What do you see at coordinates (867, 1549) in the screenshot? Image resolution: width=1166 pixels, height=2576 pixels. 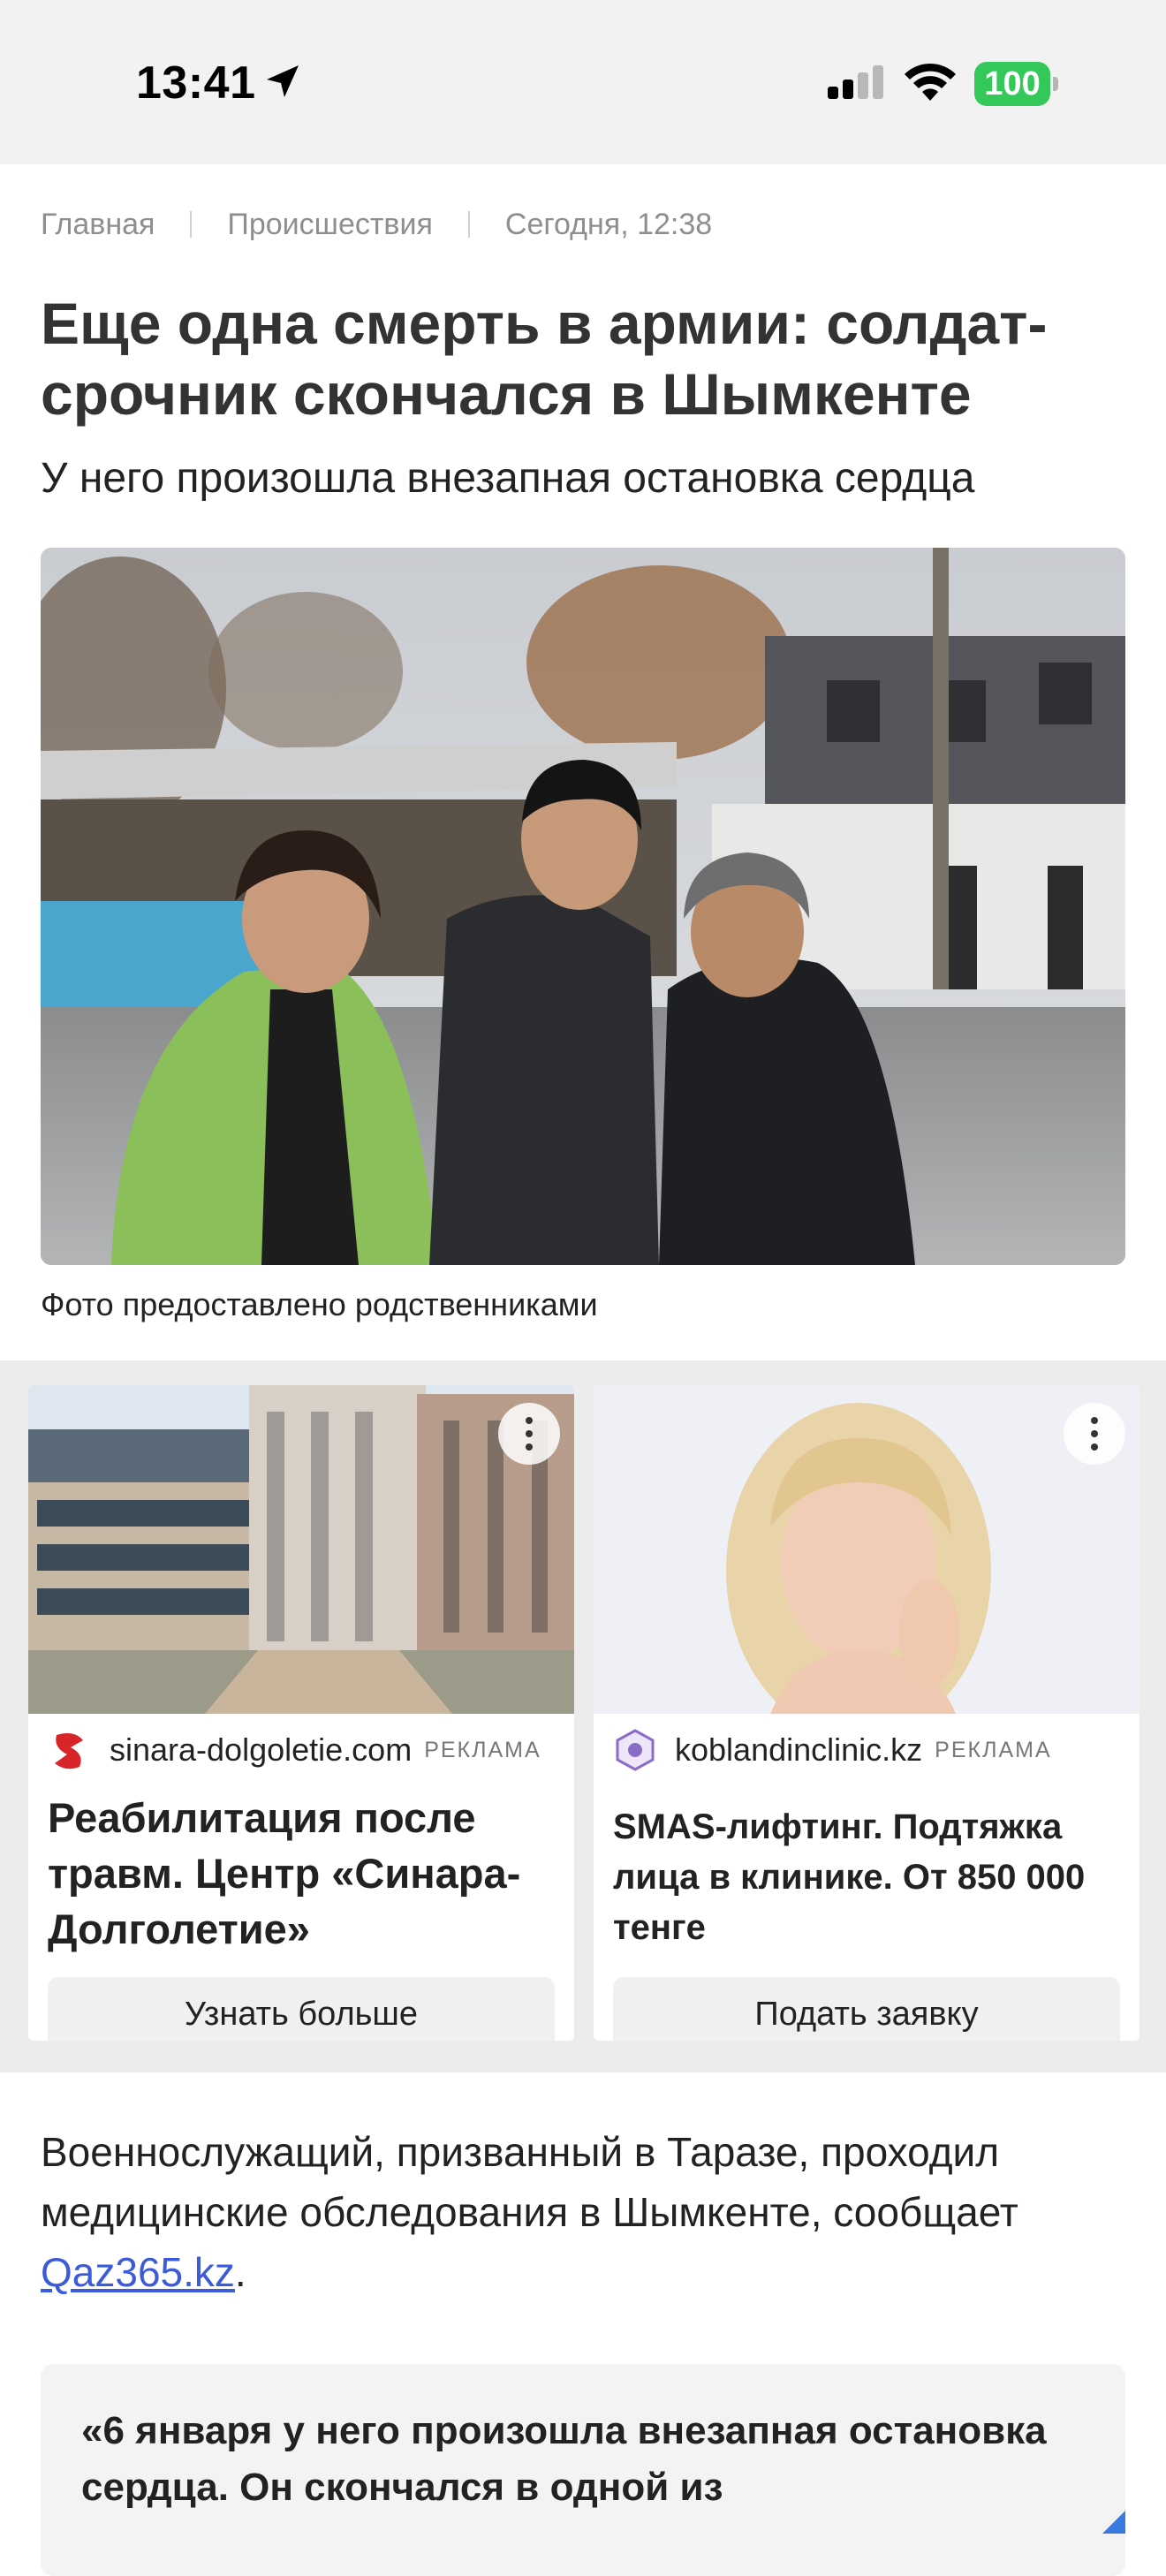 I see `ad-image-woman` at bounding box center [867, 1549].